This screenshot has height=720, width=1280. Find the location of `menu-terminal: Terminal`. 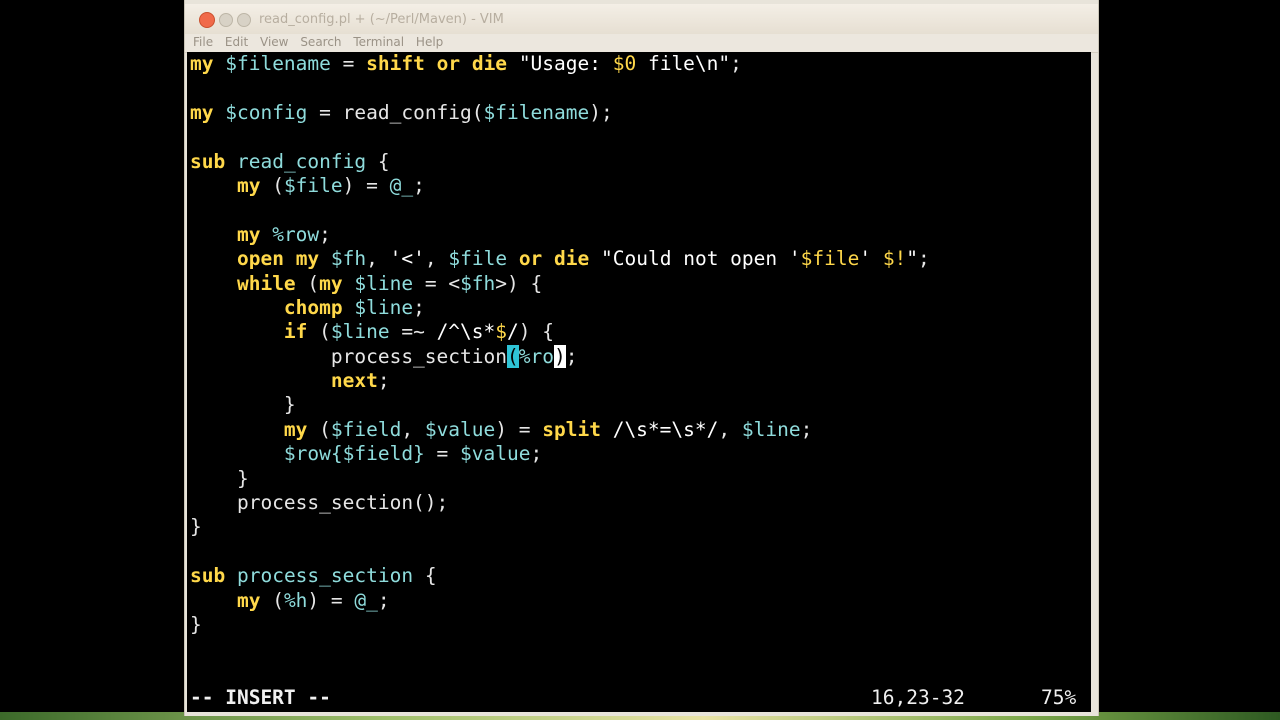

menu-terminal: Terminal is located at coordinates (378, 42).